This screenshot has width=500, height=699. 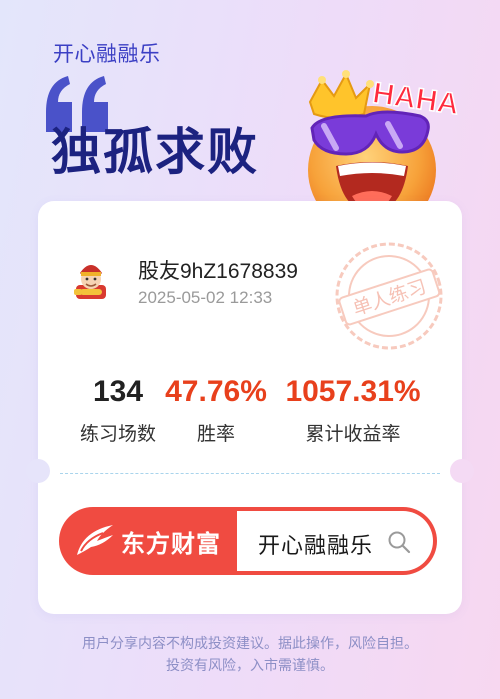 What do you see at coordinates (250, 644) in the screenshot?
I see `disclaimer-line-1: 用户分享内容不构成投资建议。据此操作，风险自担。` at bounding box center [250, 644].